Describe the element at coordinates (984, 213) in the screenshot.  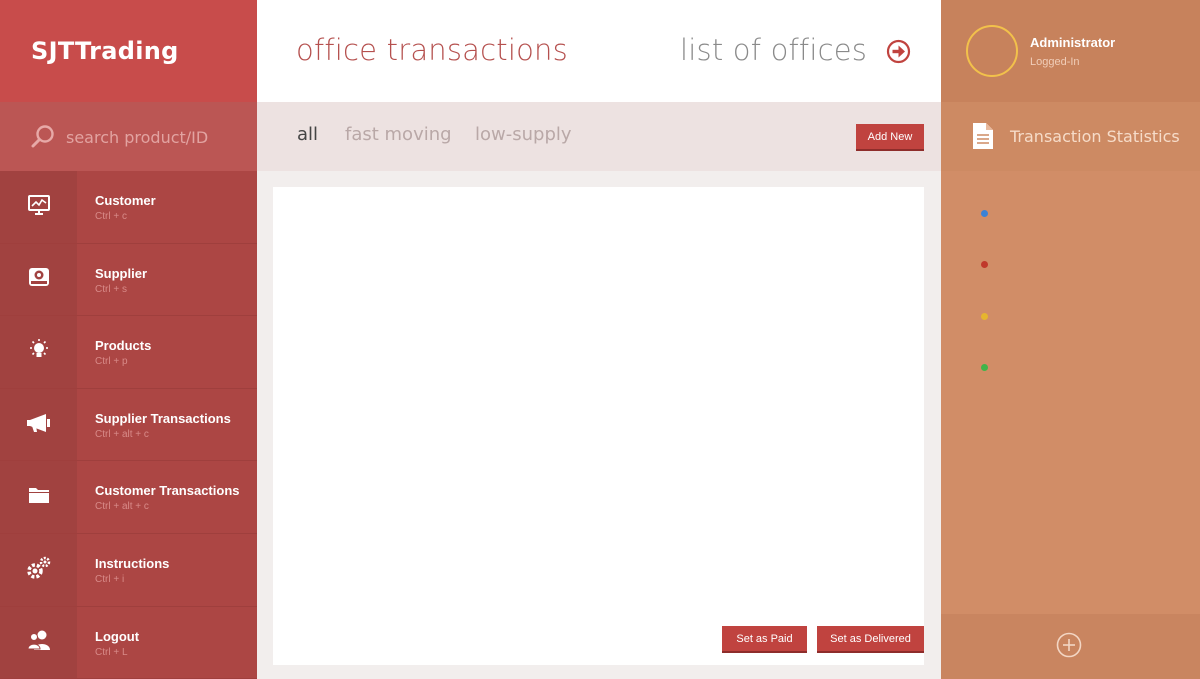
I see `legend-dot-blue` at that location.